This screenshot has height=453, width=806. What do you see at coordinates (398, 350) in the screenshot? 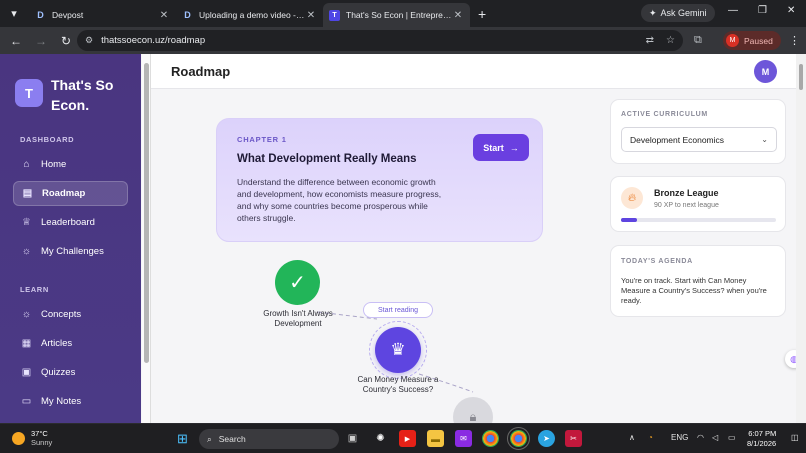
I see `current-lesson-node: ♛` at bounding box center [398, 350].